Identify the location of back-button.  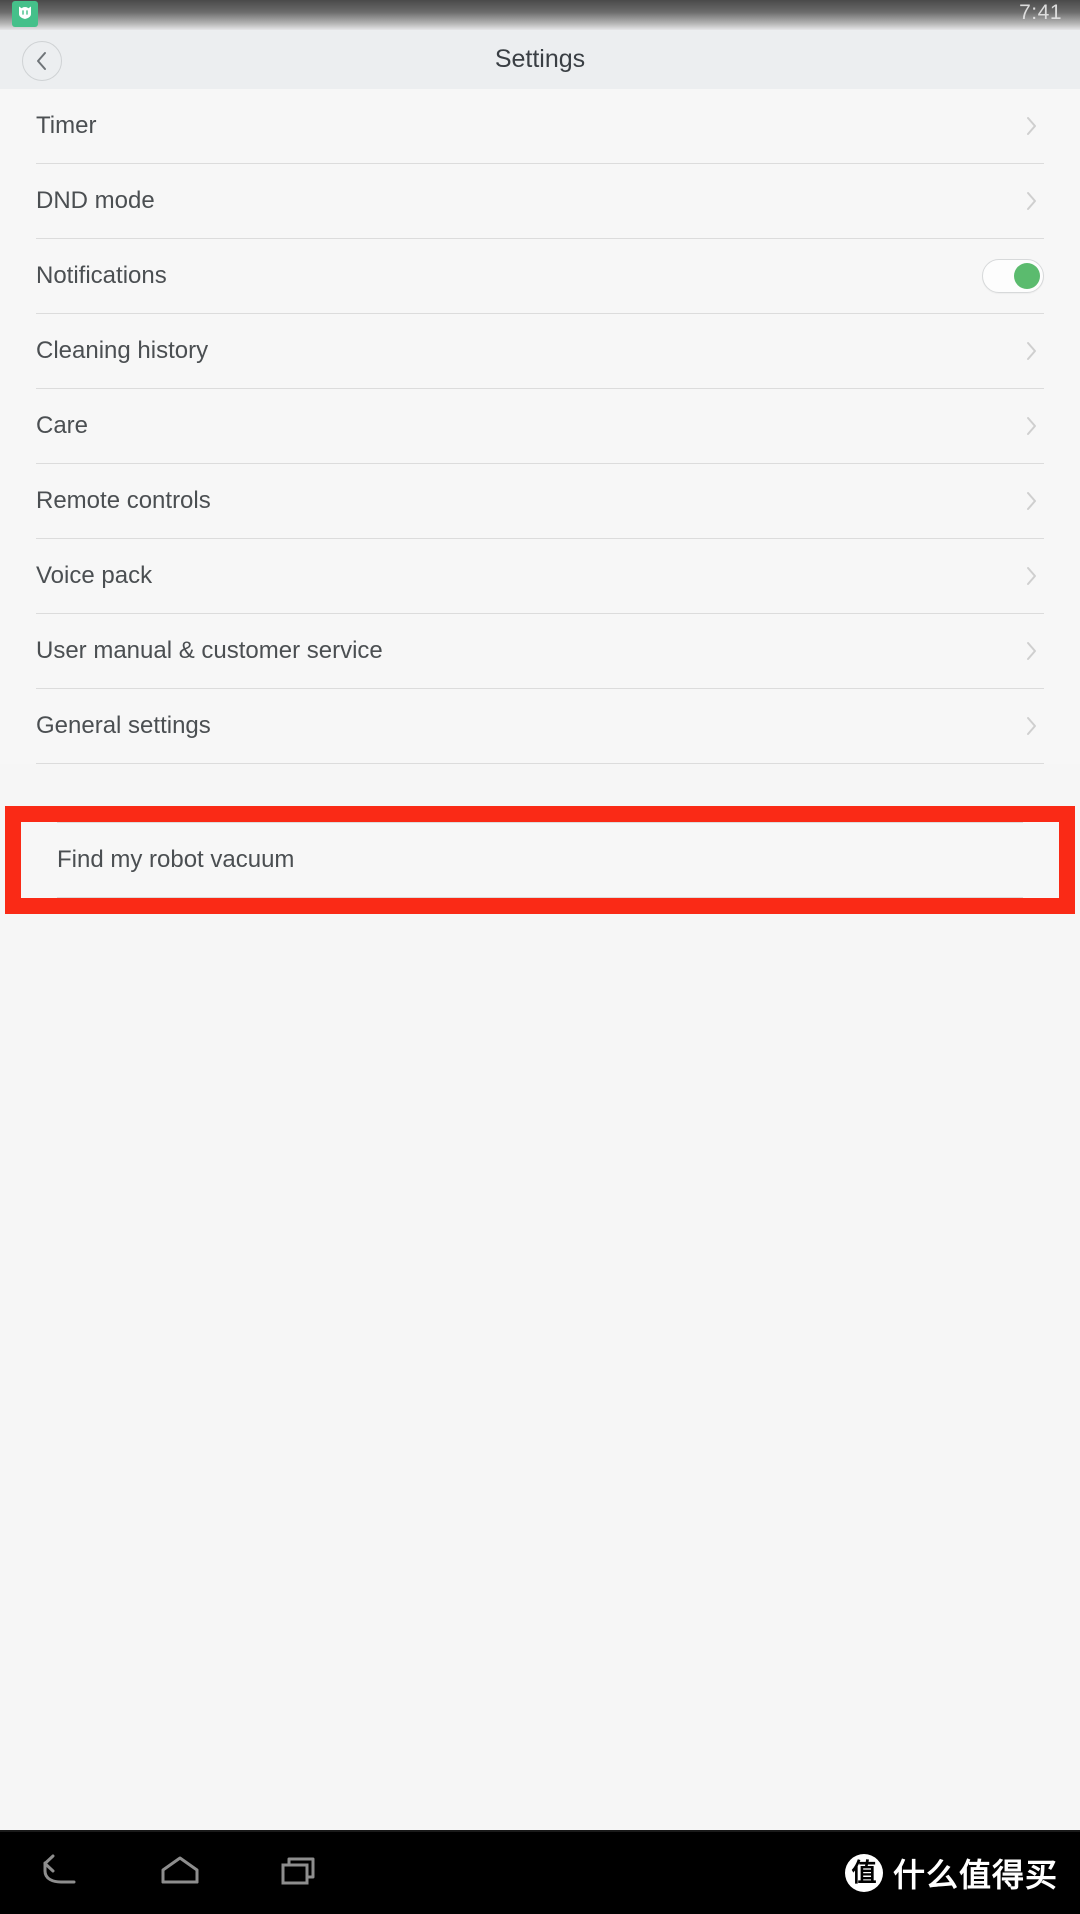
(42, 61).